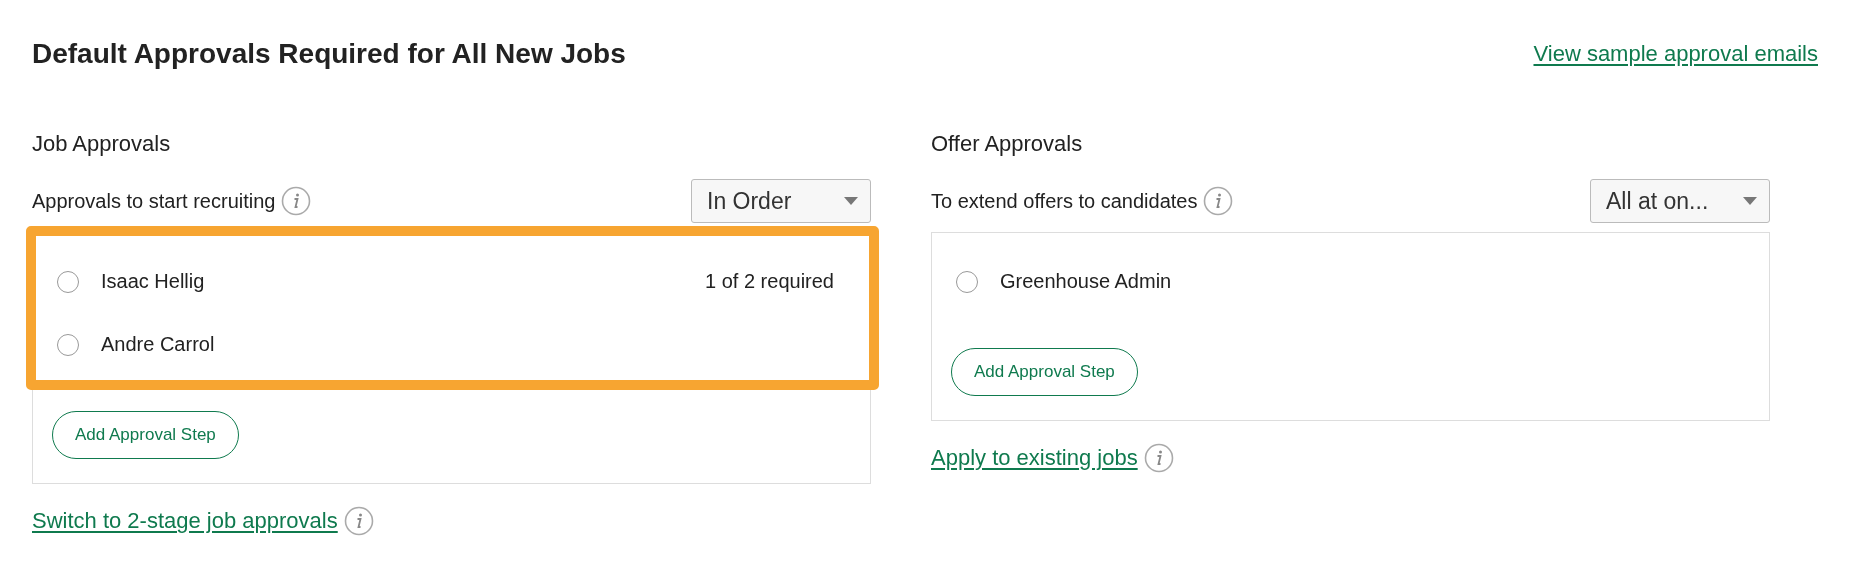  What do you see at coordinates (1034, 458) in the screenshot?
I see `footer-link: Apply to existing jobs` at bounding box center [1034, 458].